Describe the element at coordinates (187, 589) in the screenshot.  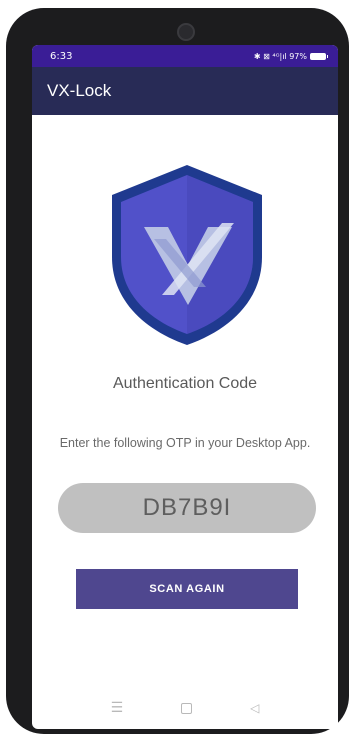
I see `scan-again-button: SCAN AGAIN` at that location.